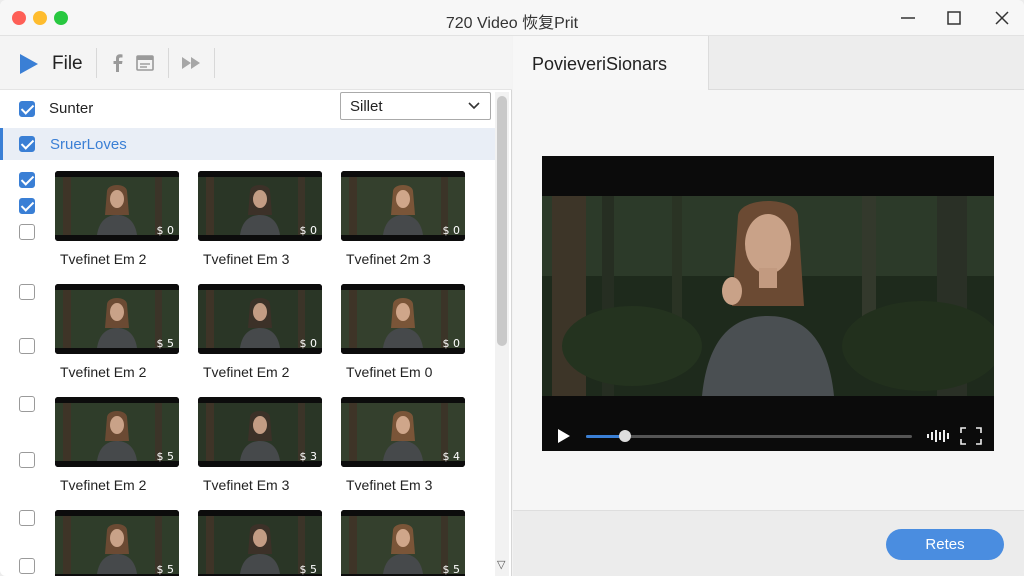 This screenshot has width=1024, height=576. Describe the element at coordinates (366, 106) in the screenshot. I see `filter-dropdown-value: Sillet` at that location.